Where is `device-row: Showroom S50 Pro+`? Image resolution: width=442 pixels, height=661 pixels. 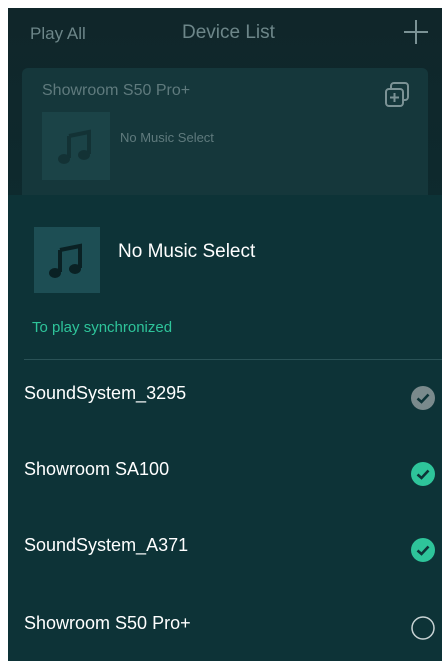
device-row: Showroom S50 Pro+ is located at coordinates (225, 627).